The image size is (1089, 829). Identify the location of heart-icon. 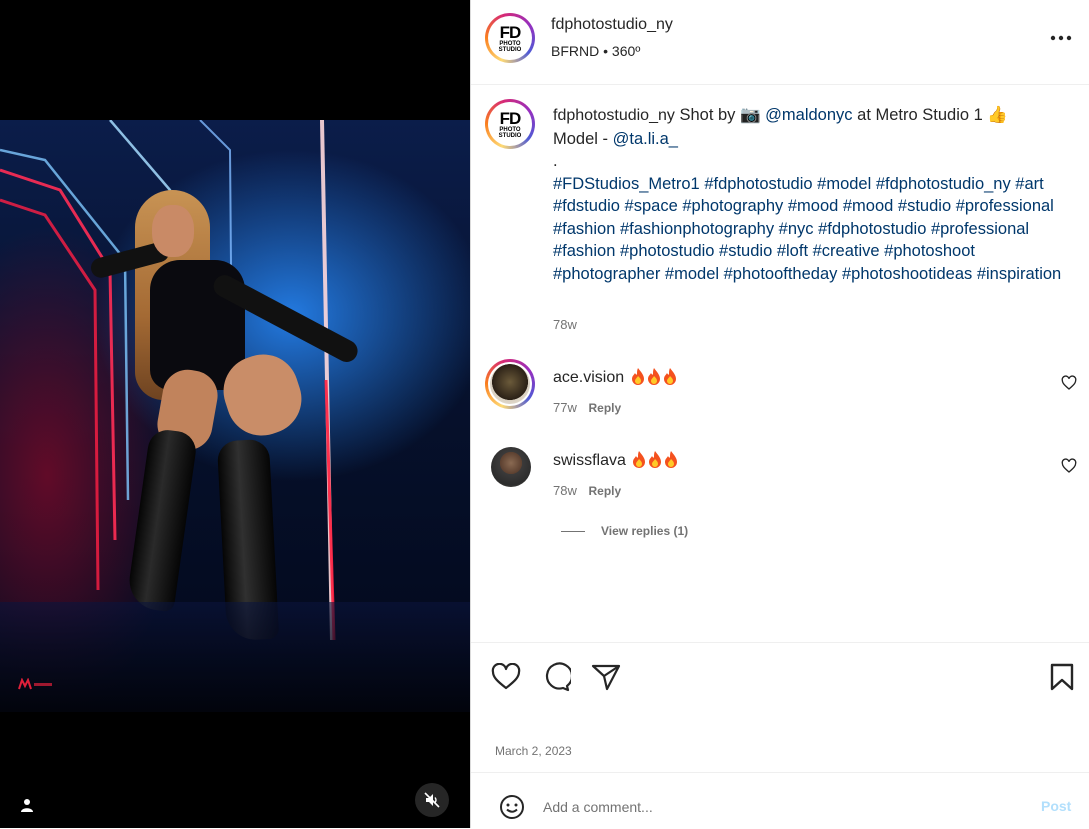
(506, 676).